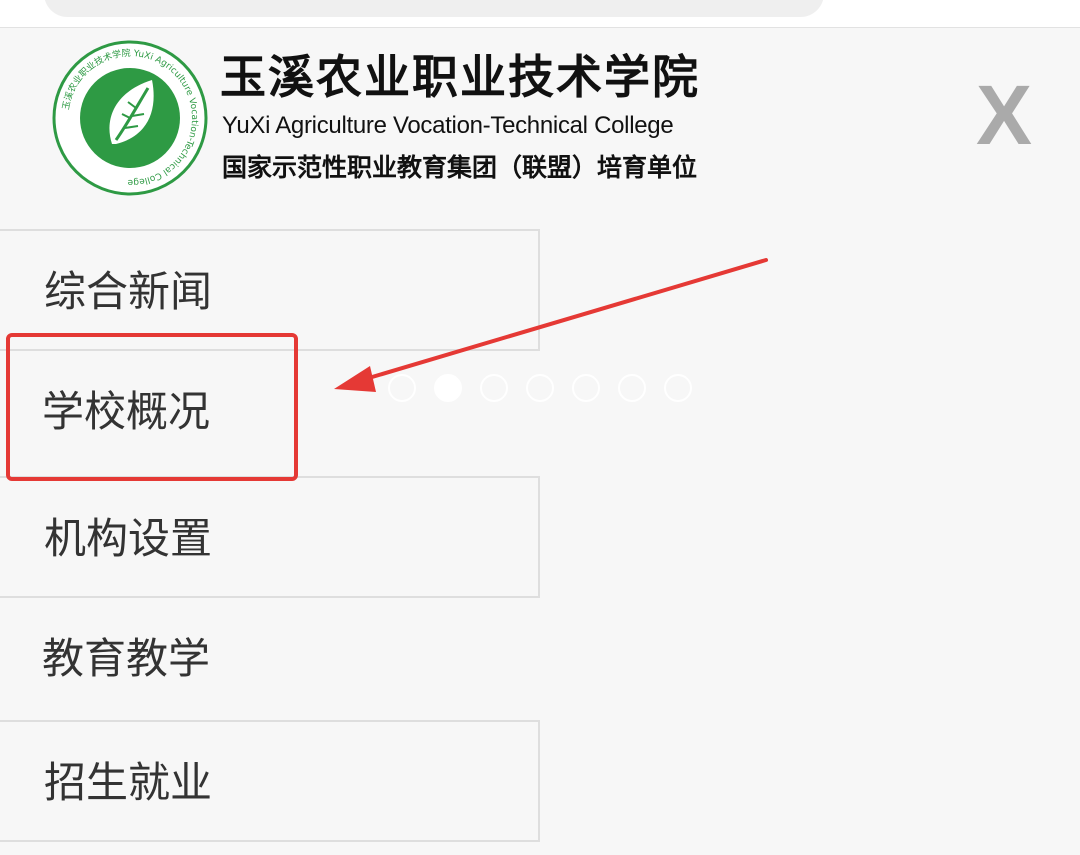 The width and height of the screenshot is (1080, 855). I want to click on slider-dot-active, so click(448, 388).